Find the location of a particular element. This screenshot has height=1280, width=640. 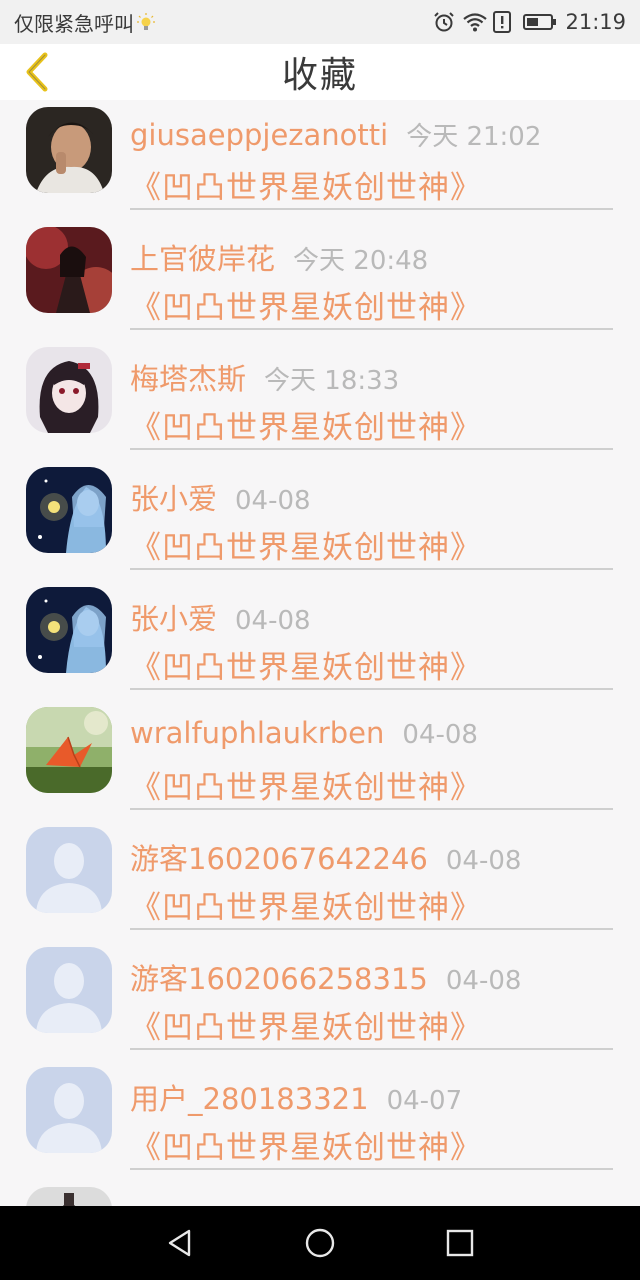

lightbulb-icon is located at coordinates (146, 22).